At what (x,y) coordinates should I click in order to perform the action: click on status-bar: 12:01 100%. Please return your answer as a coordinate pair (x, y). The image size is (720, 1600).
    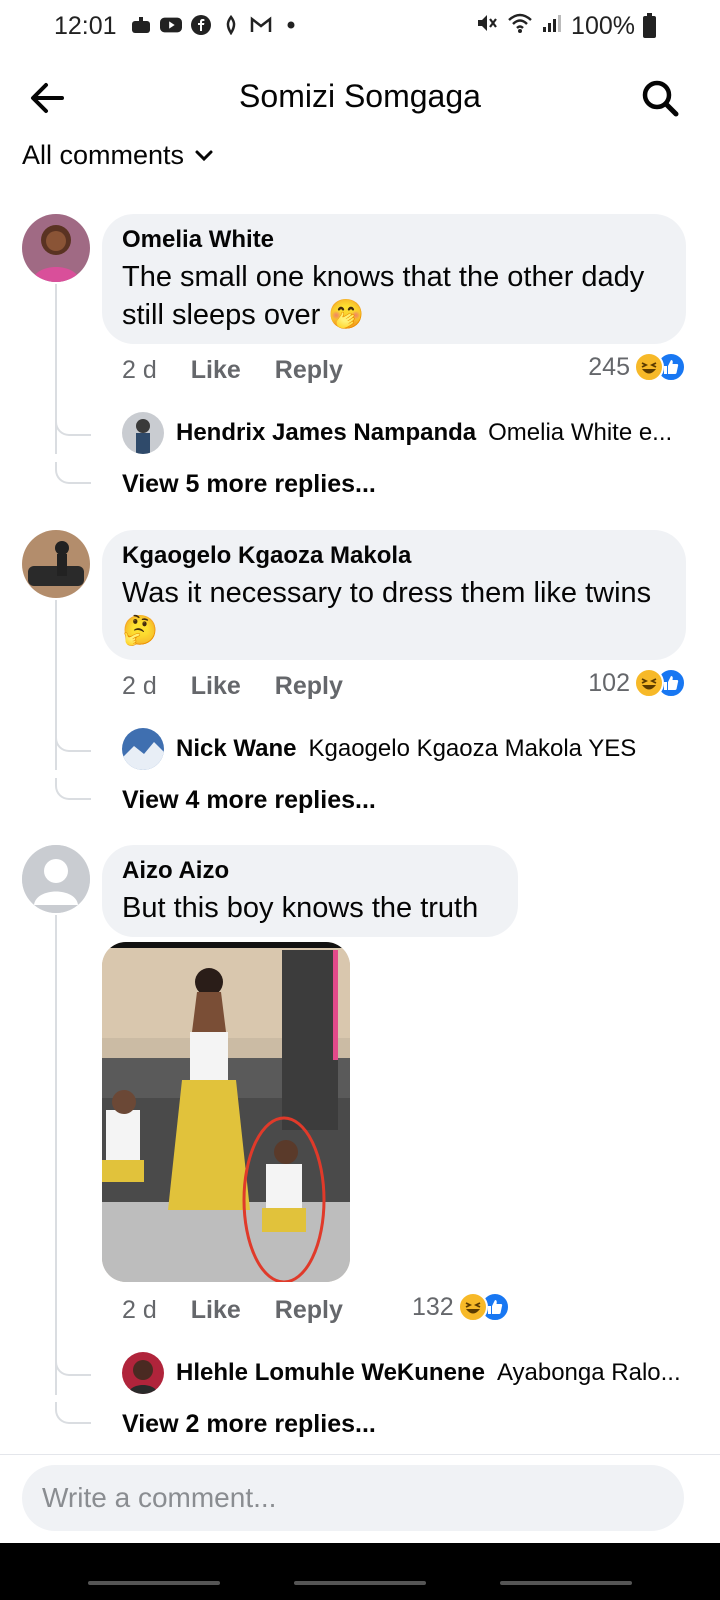
    Looking at the image, I should click on (360, 26).